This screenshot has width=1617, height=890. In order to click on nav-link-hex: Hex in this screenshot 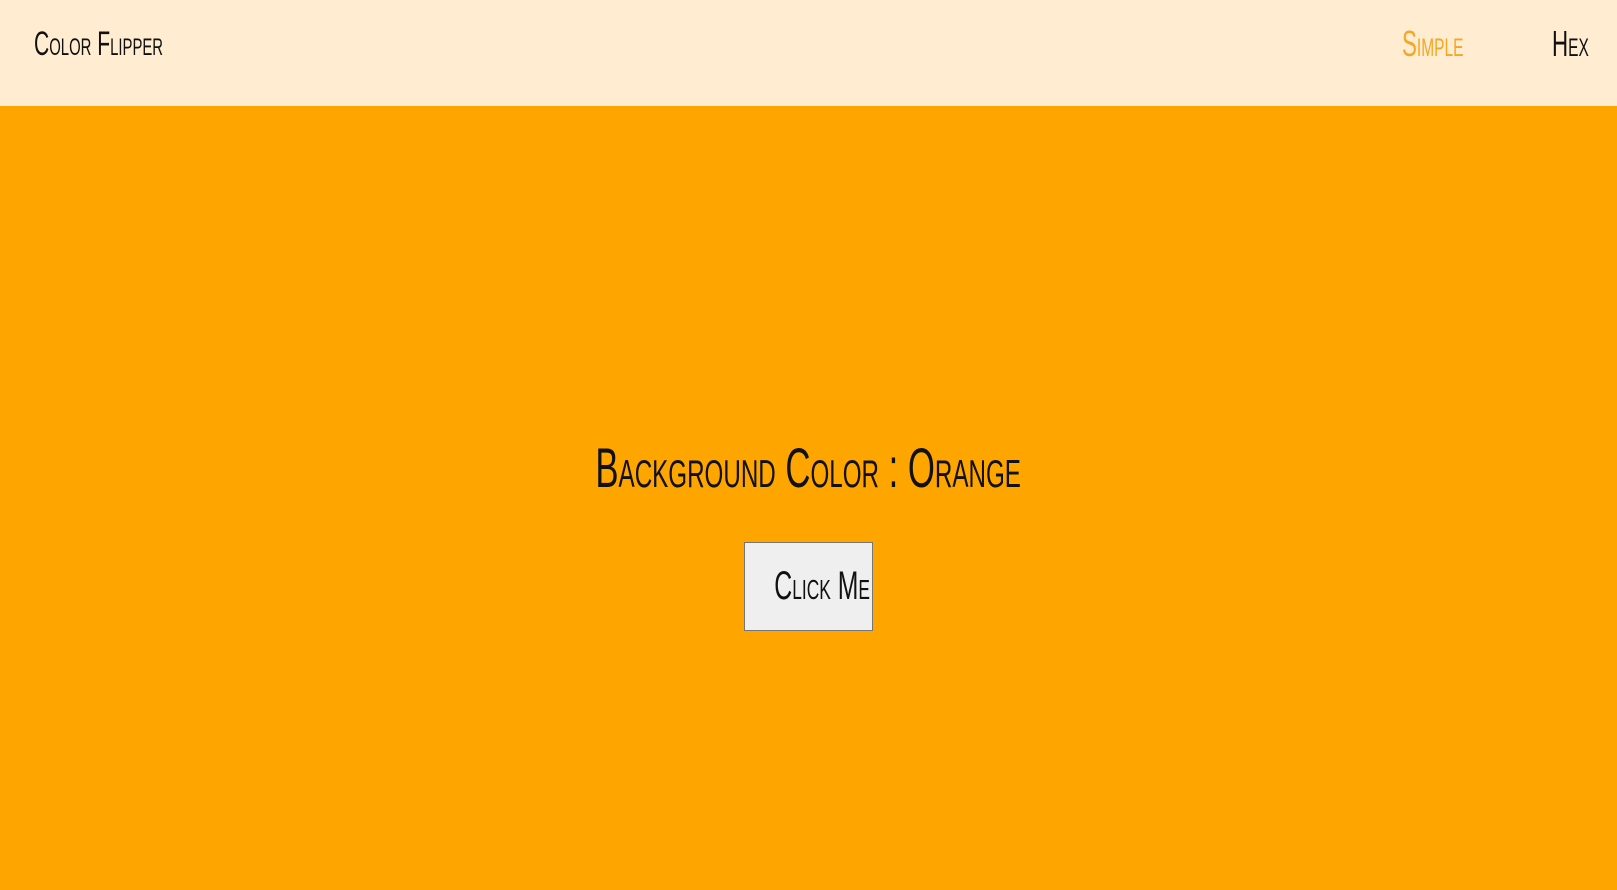, I will do `click(1570, 44)`.